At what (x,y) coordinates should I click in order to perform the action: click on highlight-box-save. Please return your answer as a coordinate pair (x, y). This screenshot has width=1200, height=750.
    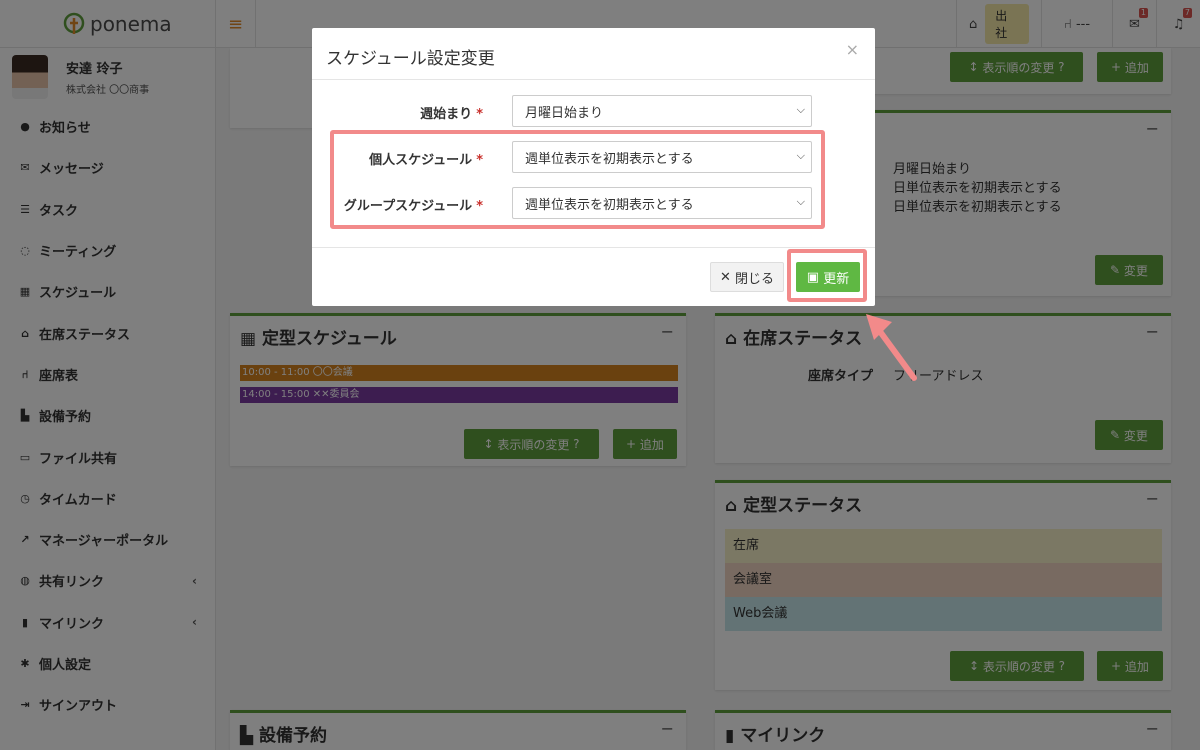
    Looking at the image, I should click on (827, 275).